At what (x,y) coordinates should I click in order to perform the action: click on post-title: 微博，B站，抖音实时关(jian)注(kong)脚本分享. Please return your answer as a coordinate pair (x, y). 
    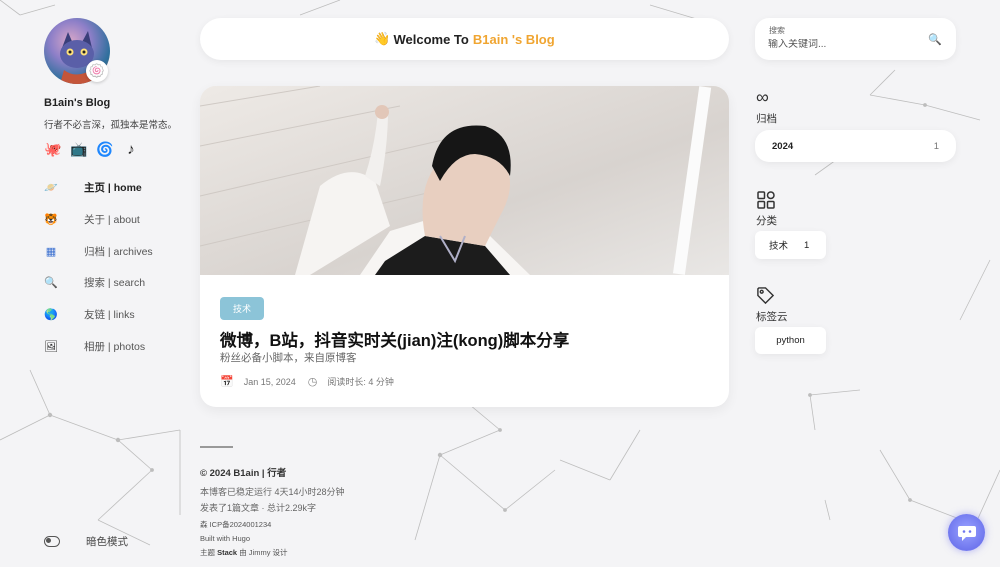
    Looking at the image, I should click on (394, 339).